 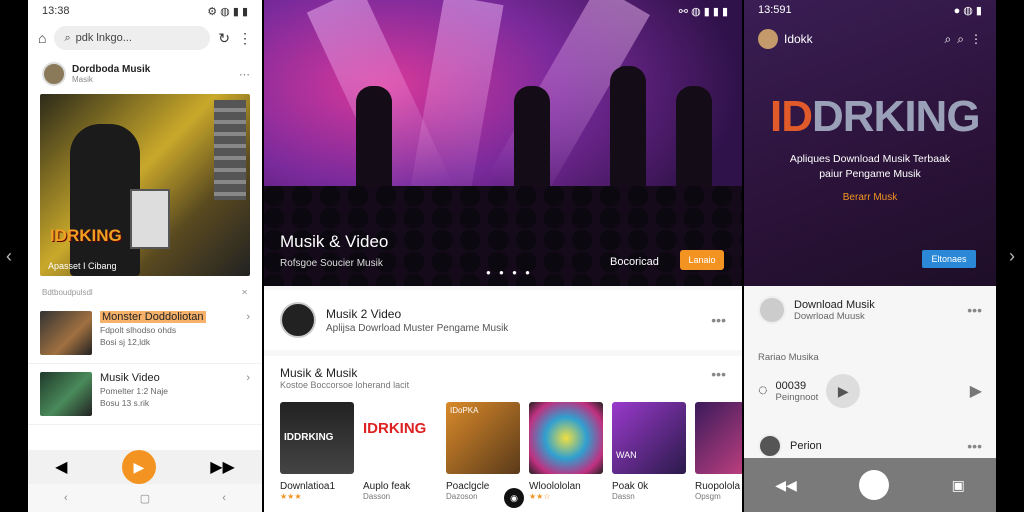 What do you see at coordinates (224, 498) in the screenshot?
I see `nav-recent-icon: ‹` at bounding box center [224, 498].